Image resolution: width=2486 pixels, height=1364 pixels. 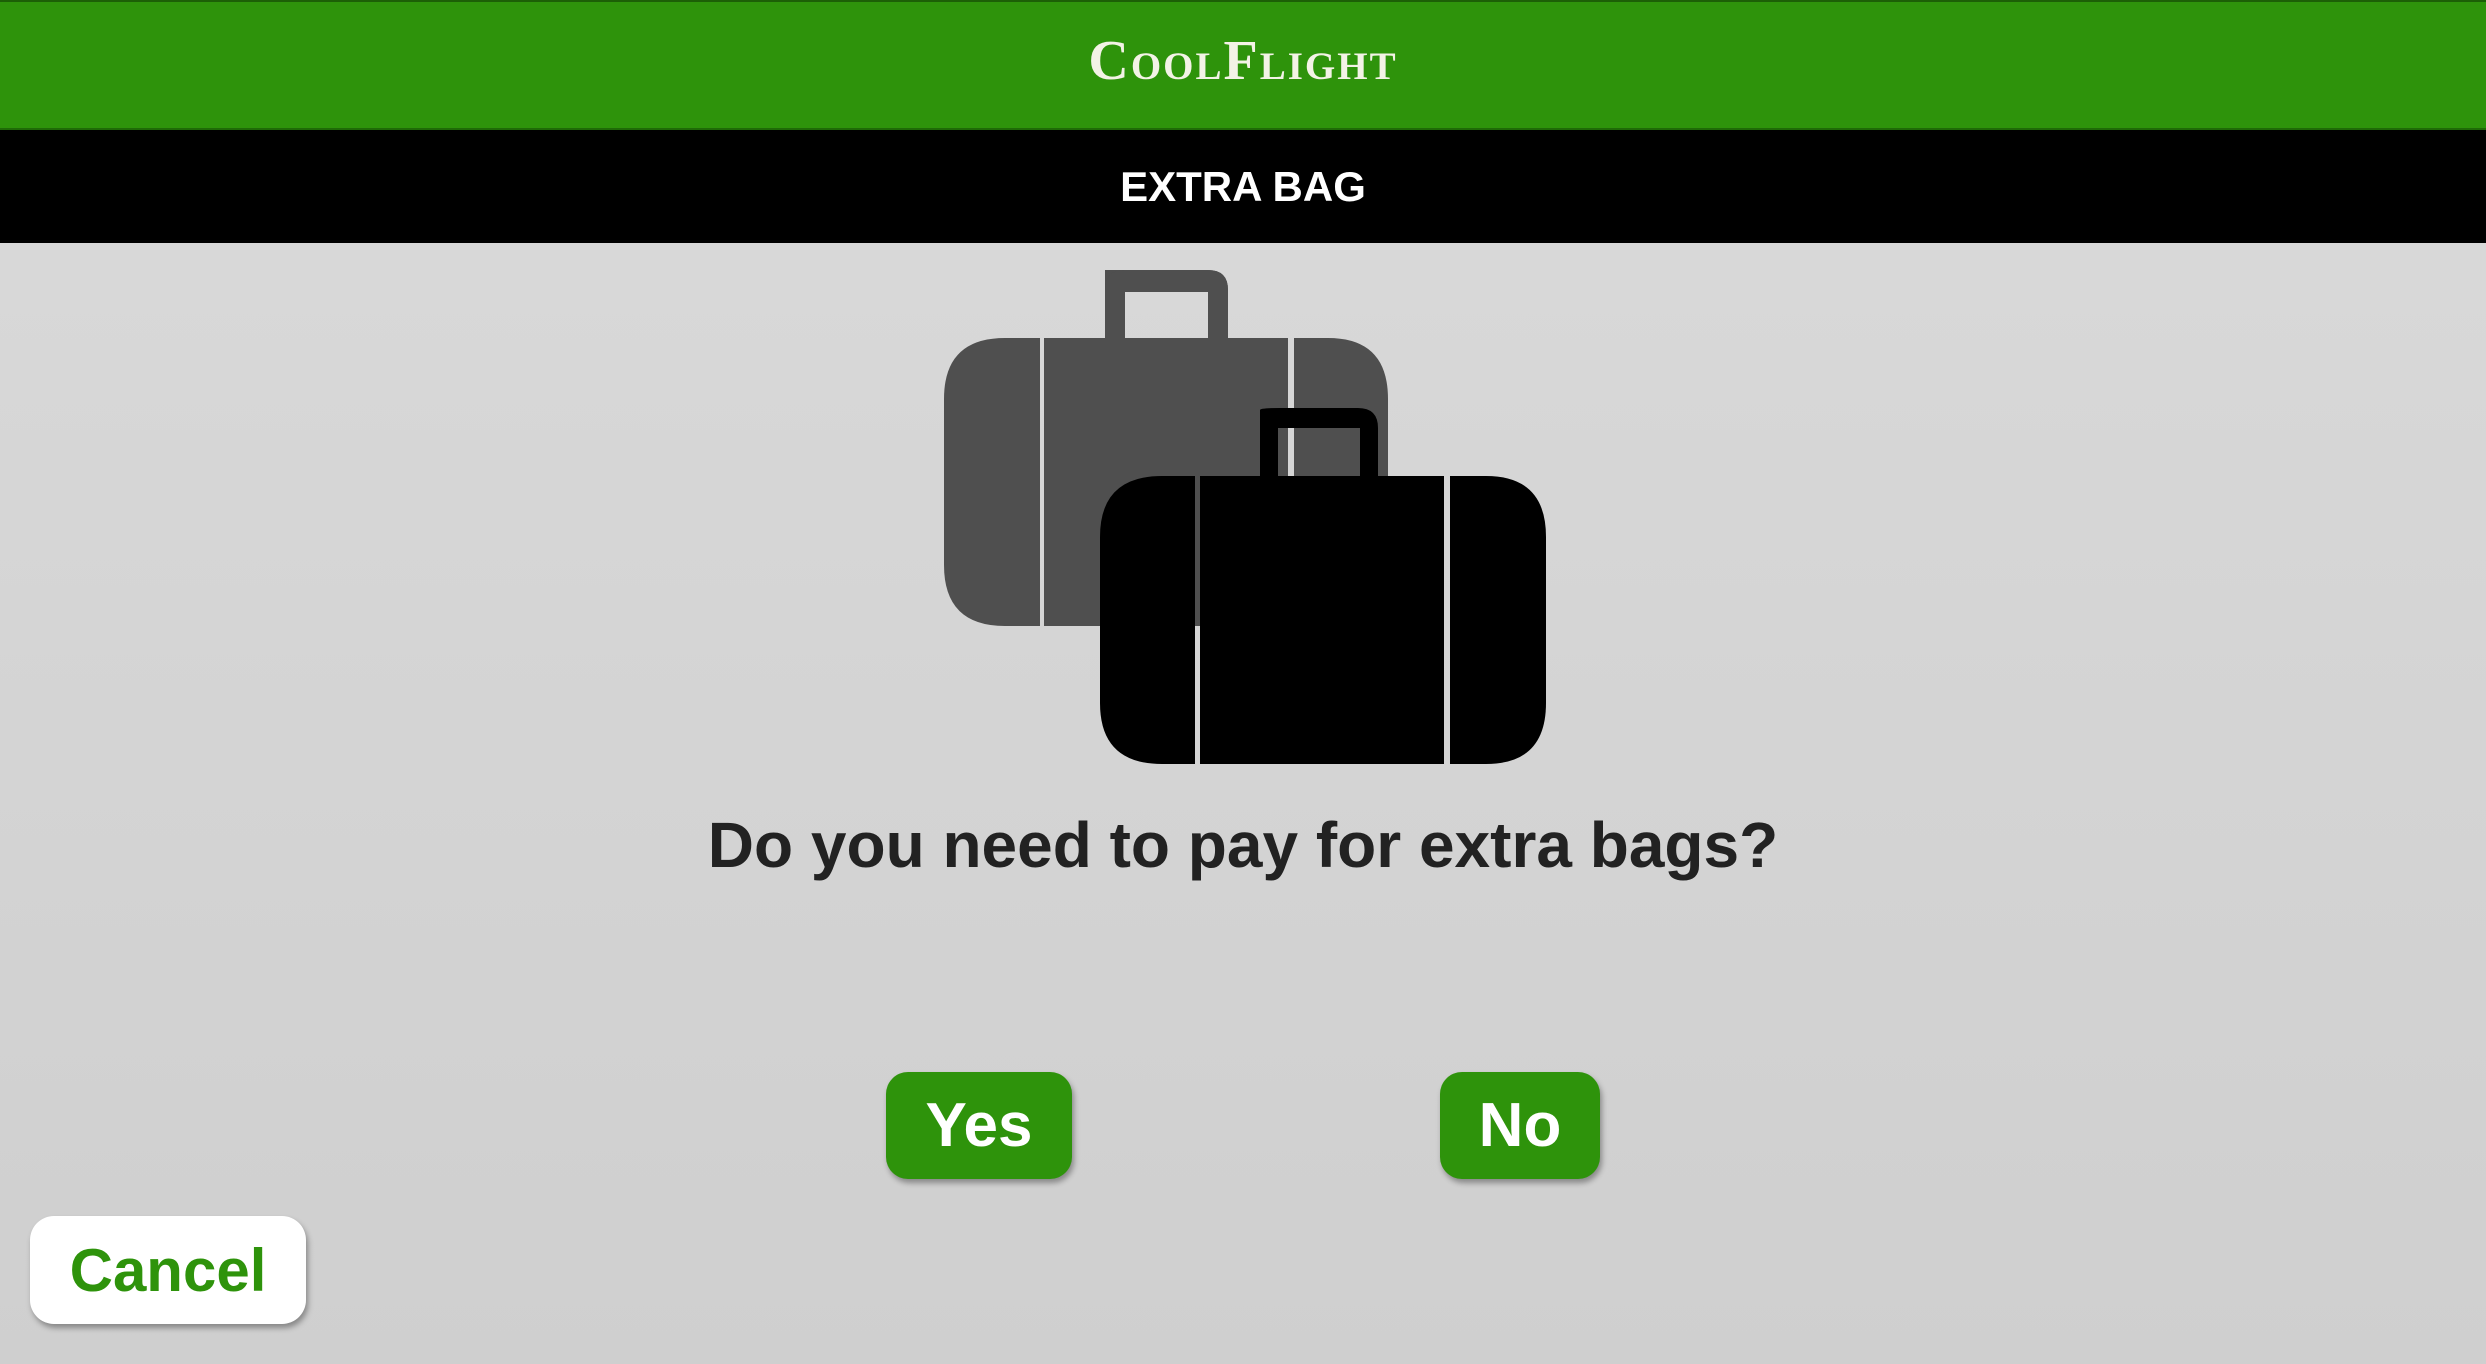 What do you see at coordinates (1520, 1125) in the screenshot?
I see `no-button: No` at bounding box center [1520, 1125].